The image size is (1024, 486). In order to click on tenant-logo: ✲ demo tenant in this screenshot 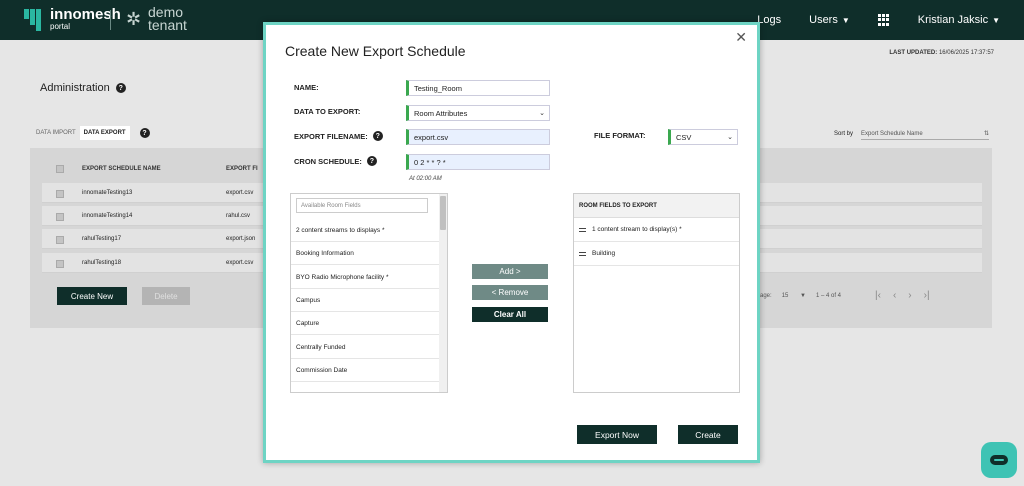, I will do `click(156, 19)`.